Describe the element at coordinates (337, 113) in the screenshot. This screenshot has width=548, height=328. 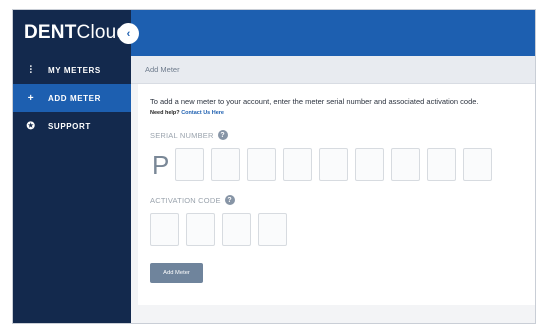
I see `help-line: Need help? Contact Us Here` at that location.